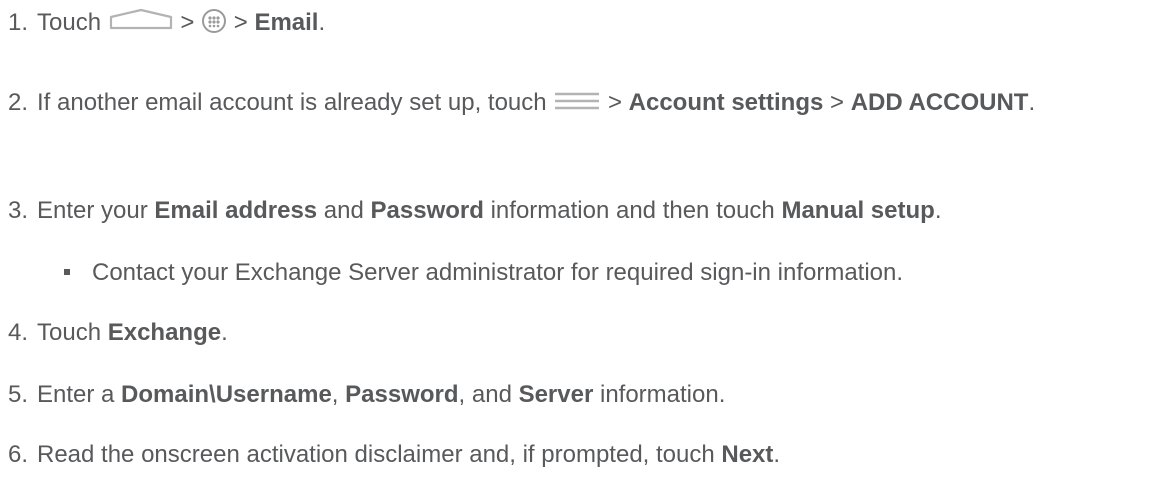 The image size is (1167, 484). I want to click on bullet-marker, so click(67, 272).